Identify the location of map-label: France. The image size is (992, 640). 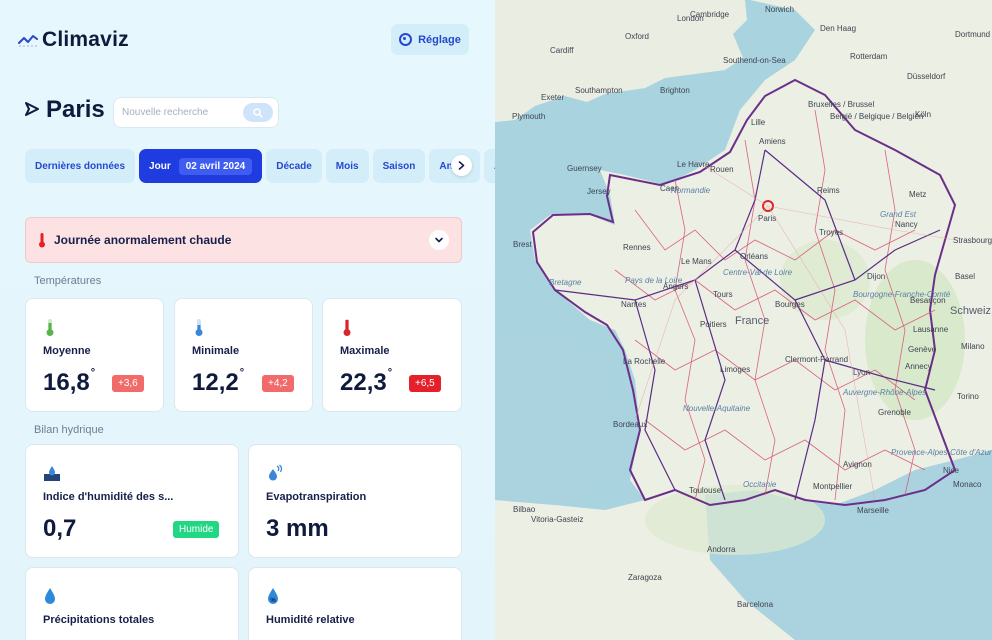
(752, 321).